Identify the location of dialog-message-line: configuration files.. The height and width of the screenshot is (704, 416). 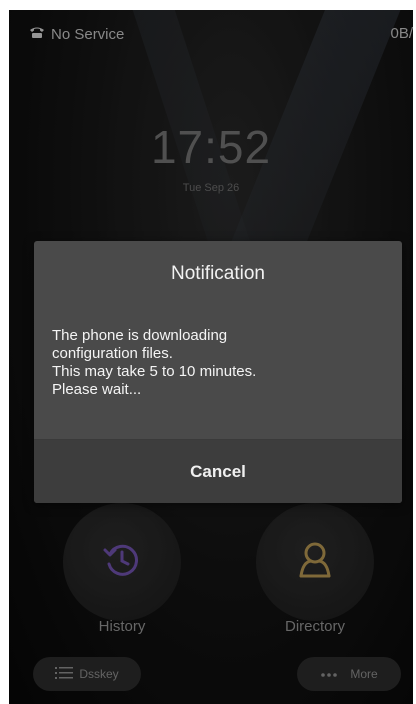
(112, 353).